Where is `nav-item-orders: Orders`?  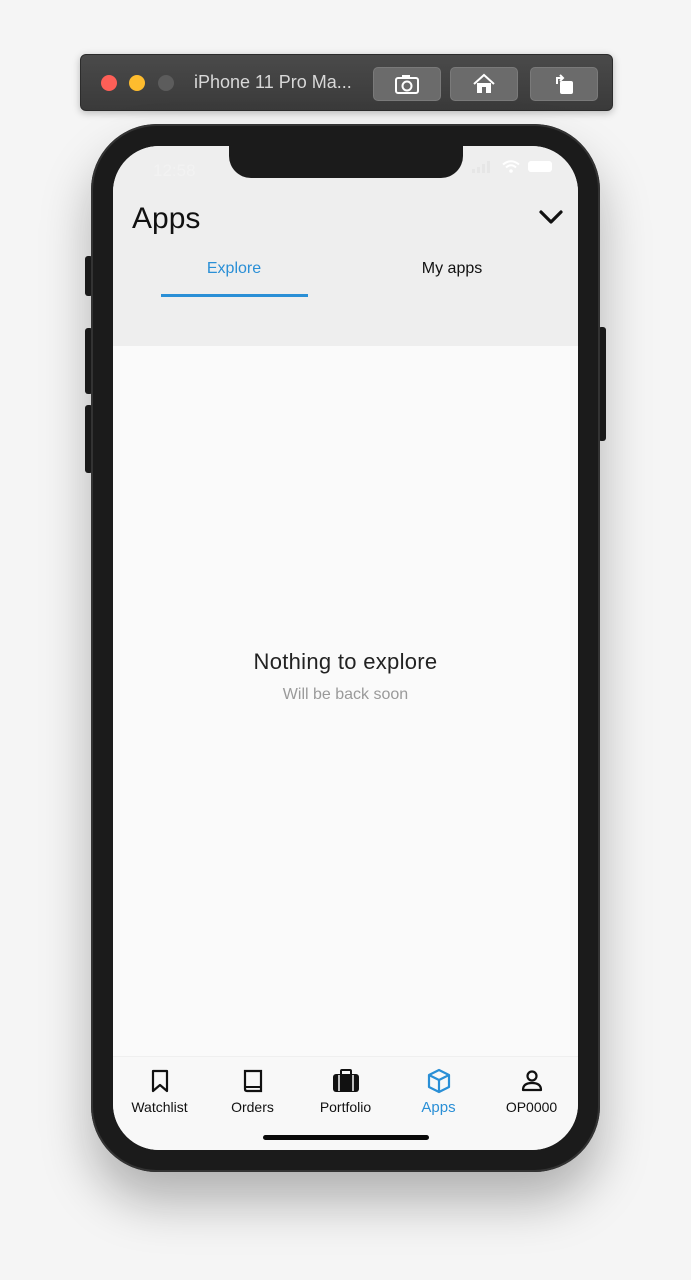
nav-item-orders: Orders is located at coordinates (252, 1091).